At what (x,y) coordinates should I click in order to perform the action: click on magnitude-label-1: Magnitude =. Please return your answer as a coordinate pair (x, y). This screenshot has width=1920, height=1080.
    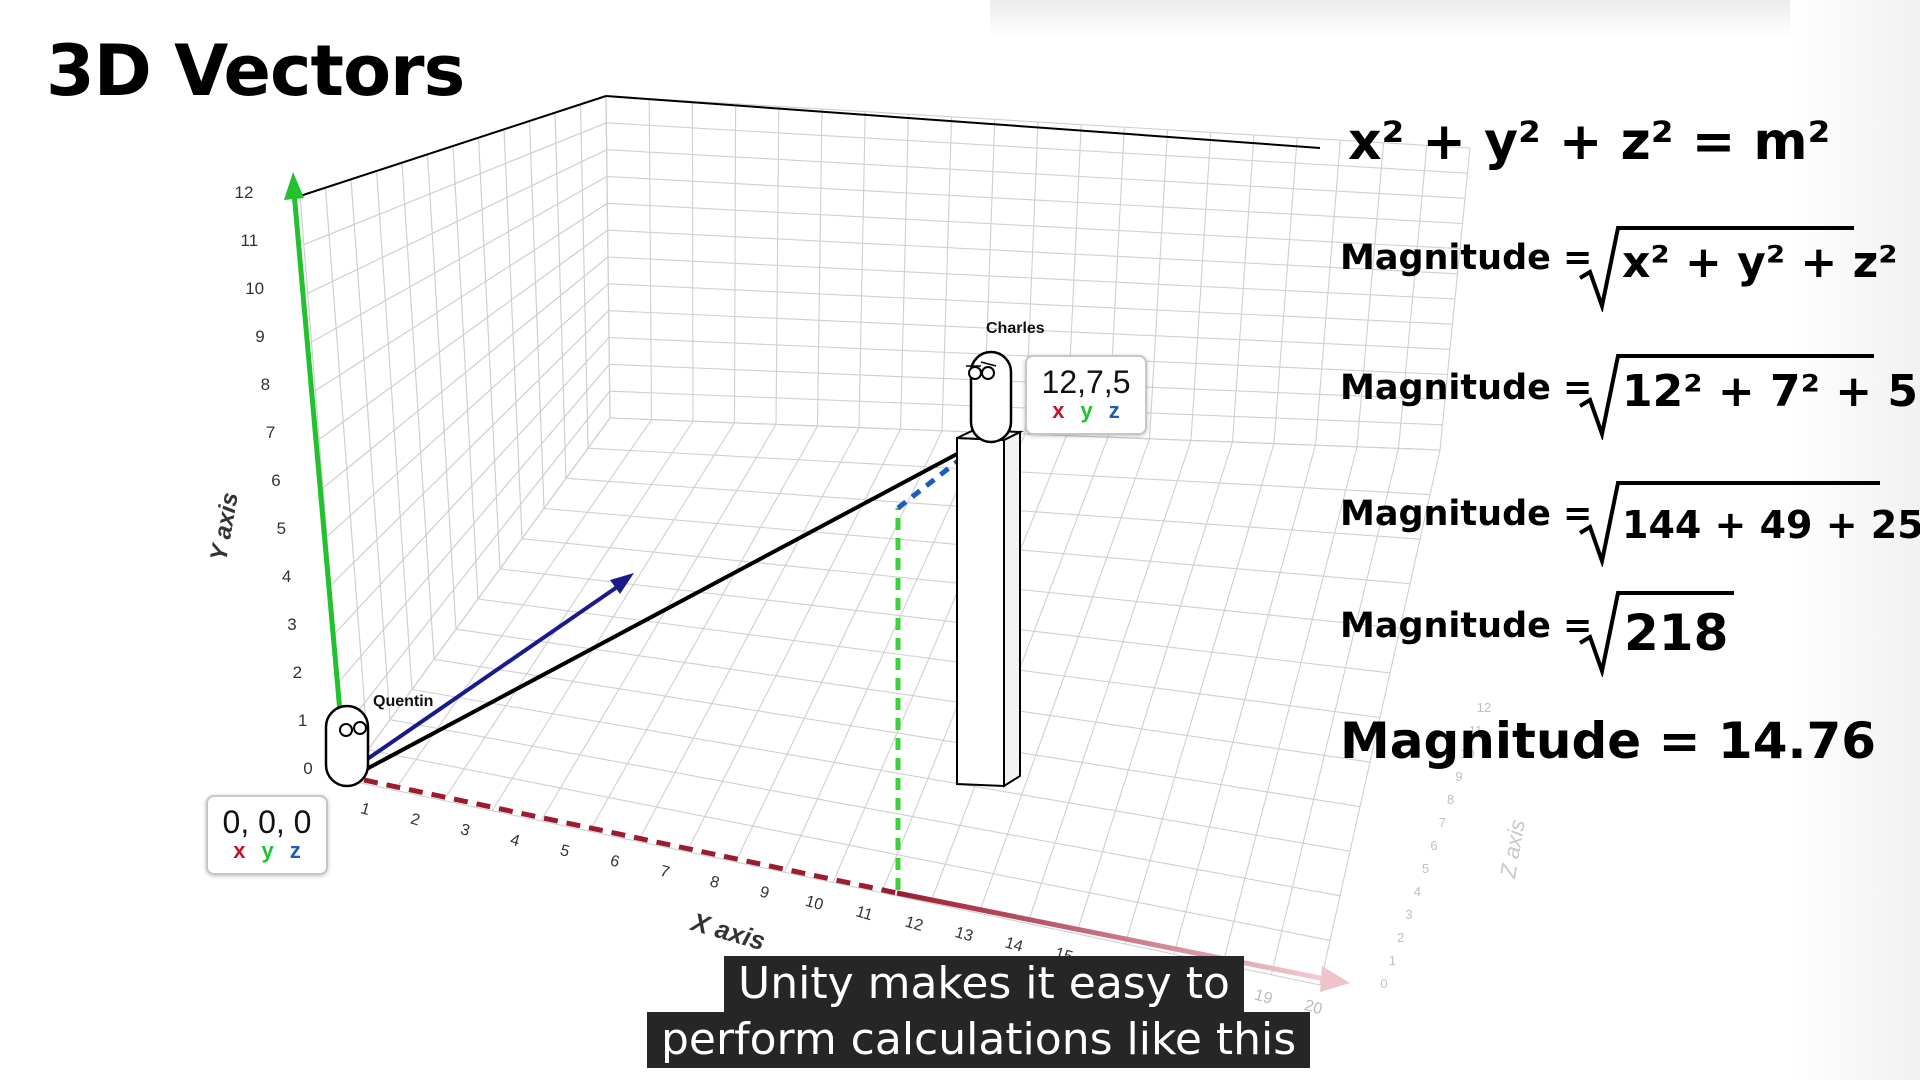
    Looking at the image, I should click on (1466, 258).